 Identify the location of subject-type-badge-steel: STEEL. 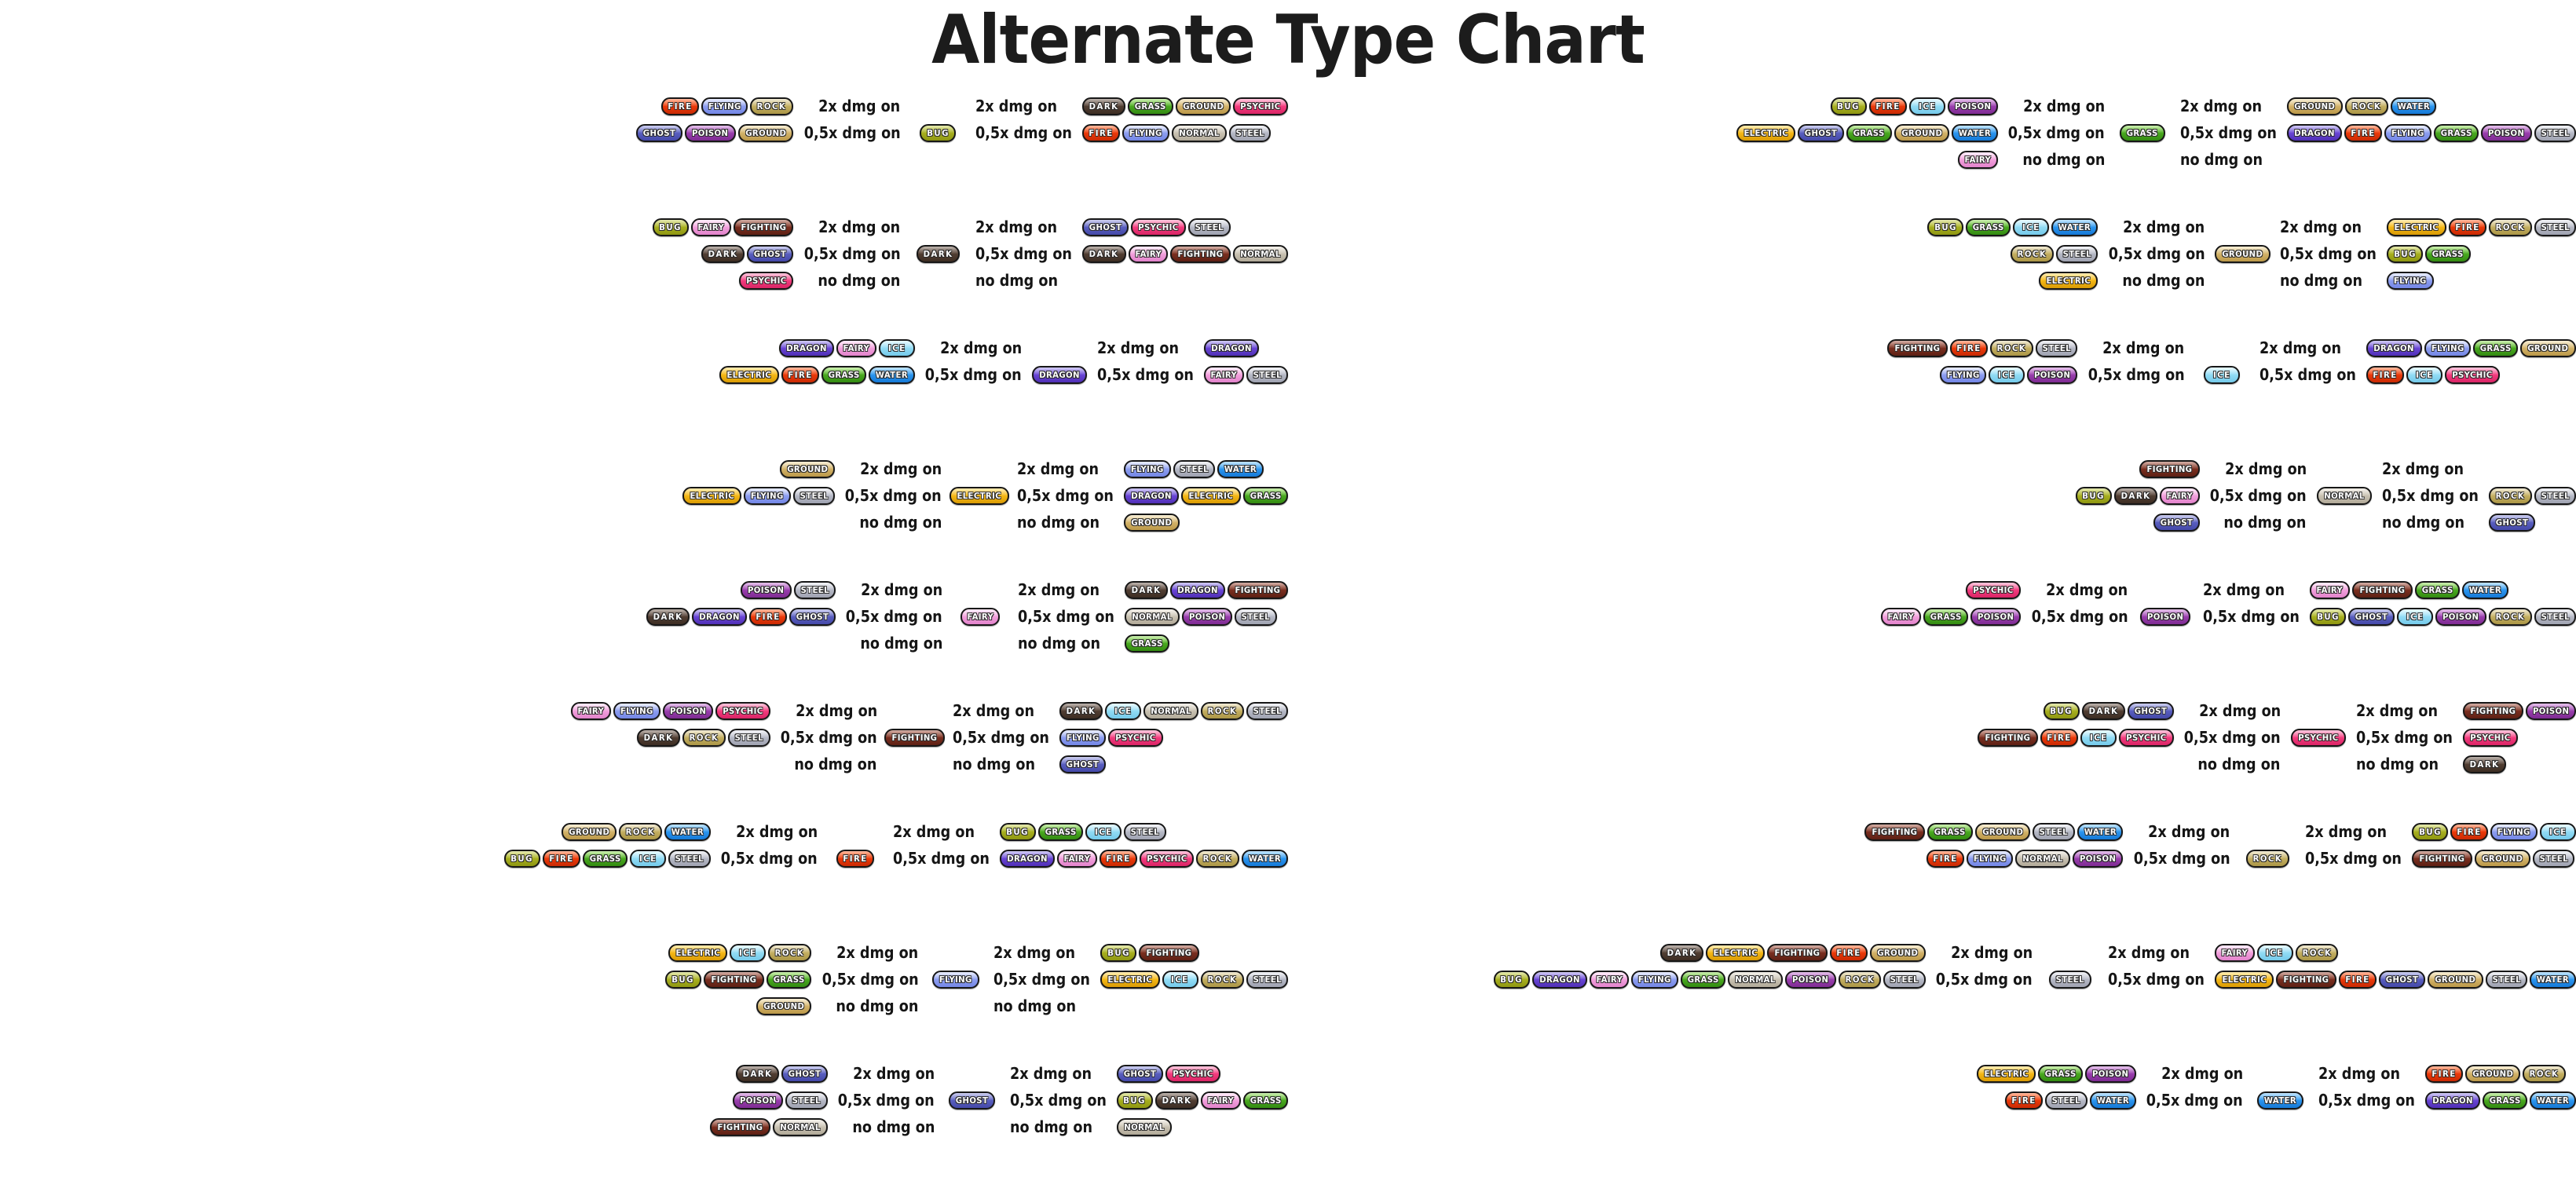
(2070, 979).